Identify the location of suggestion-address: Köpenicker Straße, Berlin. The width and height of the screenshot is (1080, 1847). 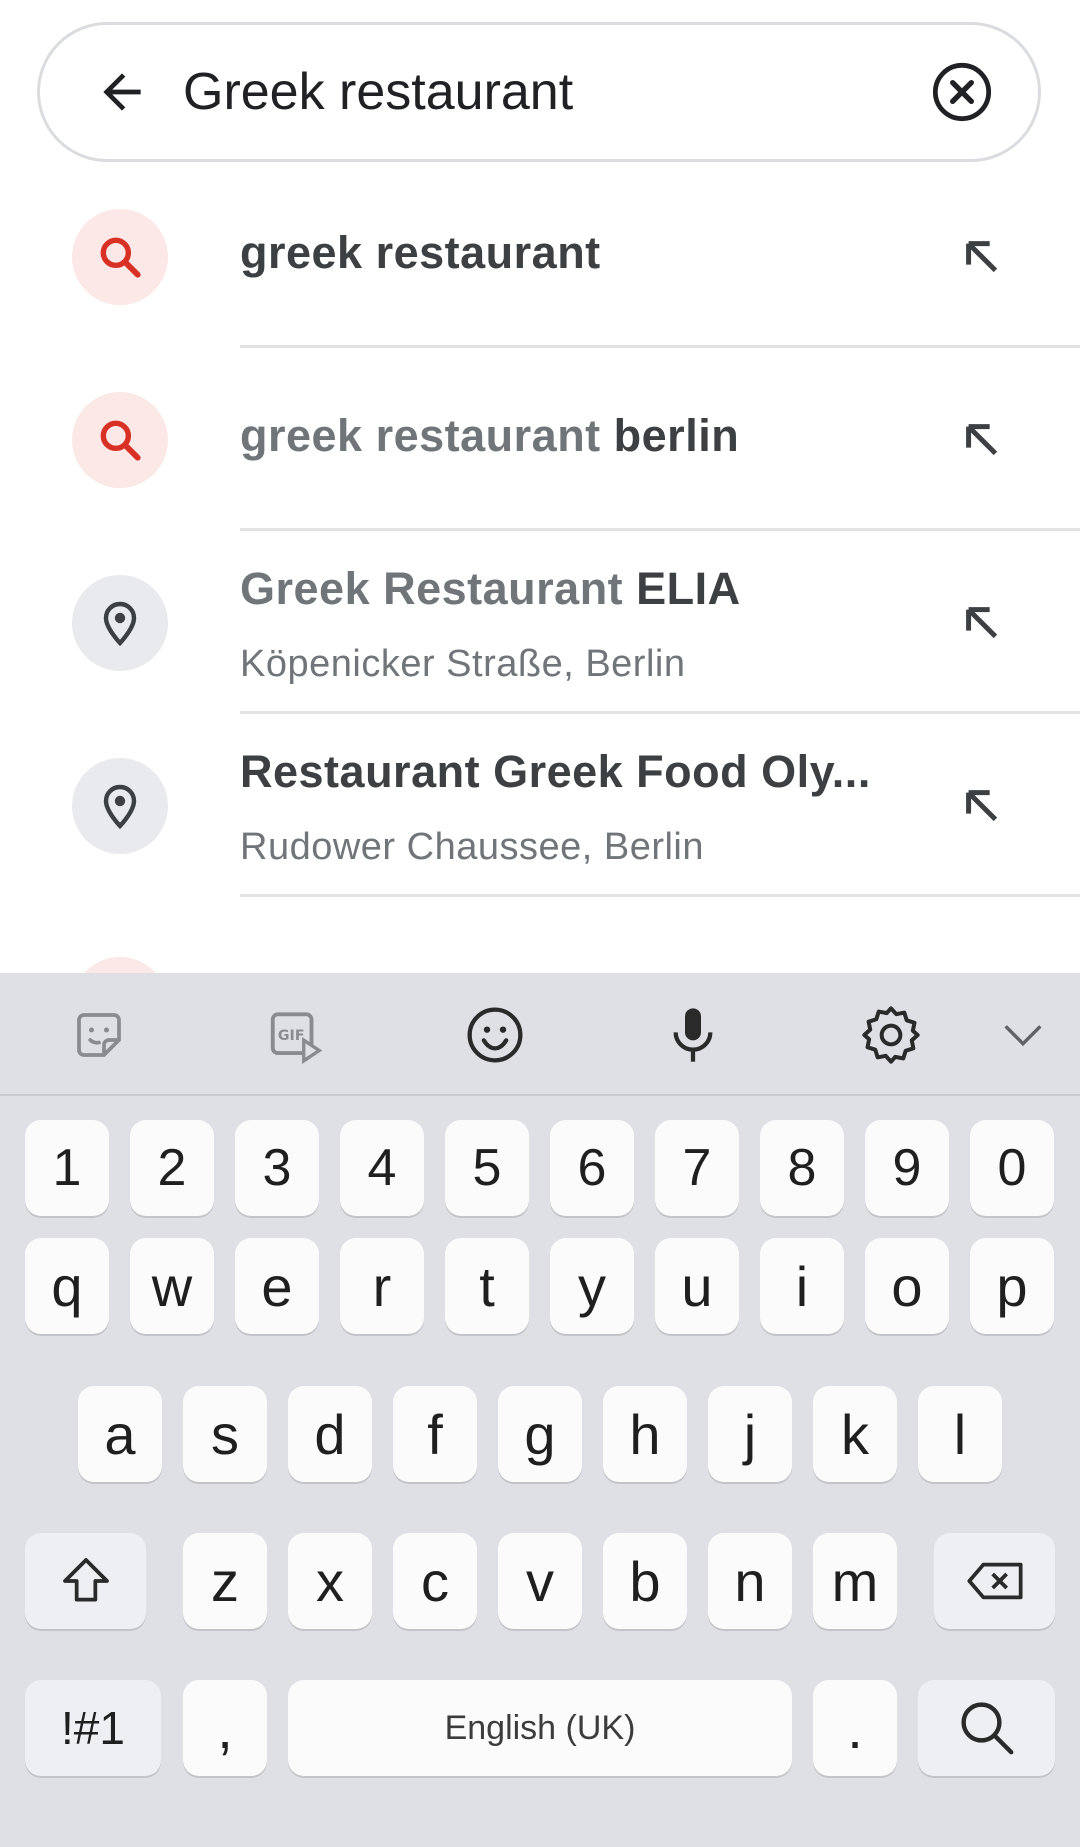
(463, 664).